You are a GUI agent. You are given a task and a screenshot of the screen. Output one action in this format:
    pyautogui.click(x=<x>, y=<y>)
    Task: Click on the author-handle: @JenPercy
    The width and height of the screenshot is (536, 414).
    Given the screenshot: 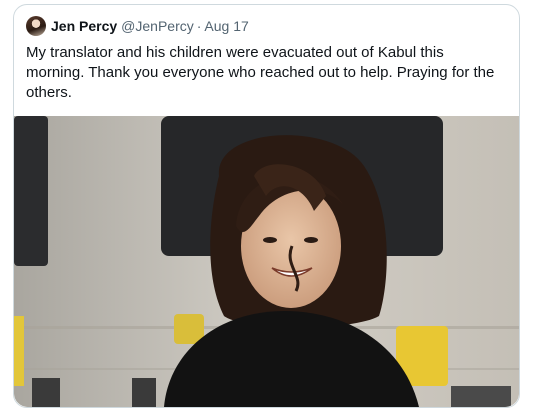 What is the action you would take?
    pyautogui.click(x=157, y=26)
    